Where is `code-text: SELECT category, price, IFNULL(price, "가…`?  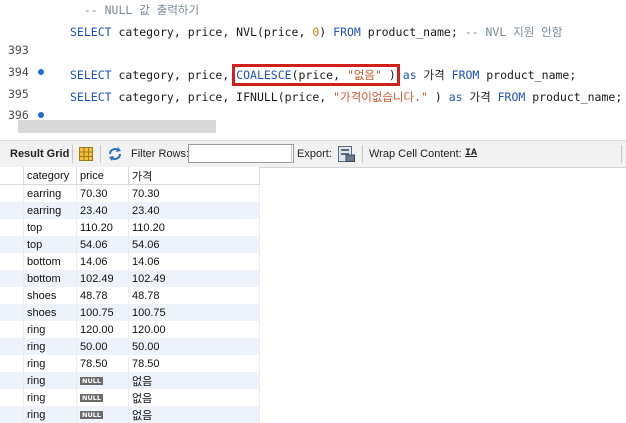 code-text: SELECT category, price, IFNULL(price, "가… is located at coordinates (346, 97).